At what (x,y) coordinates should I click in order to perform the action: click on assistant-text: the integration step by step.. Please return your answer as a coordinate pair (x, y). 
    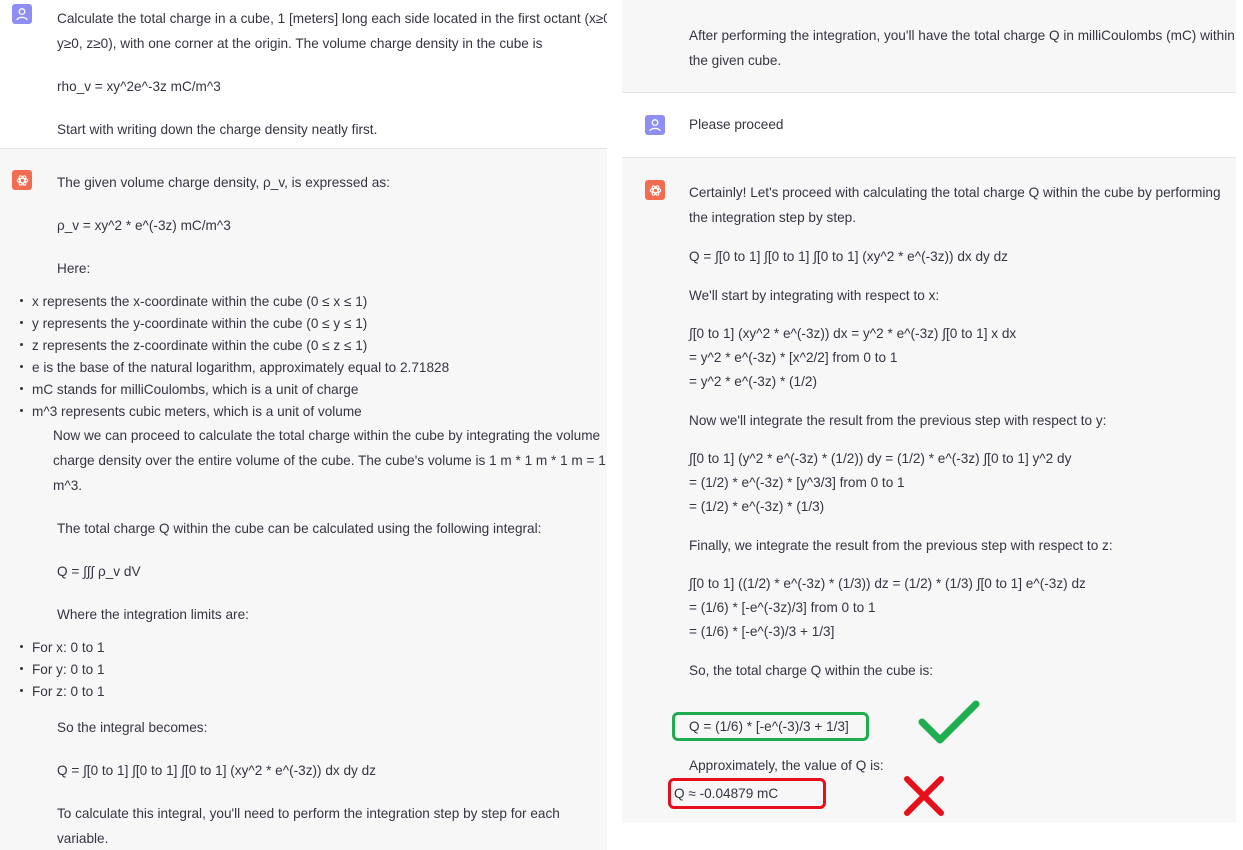
    Looking at the image, I should click on (773, 217).